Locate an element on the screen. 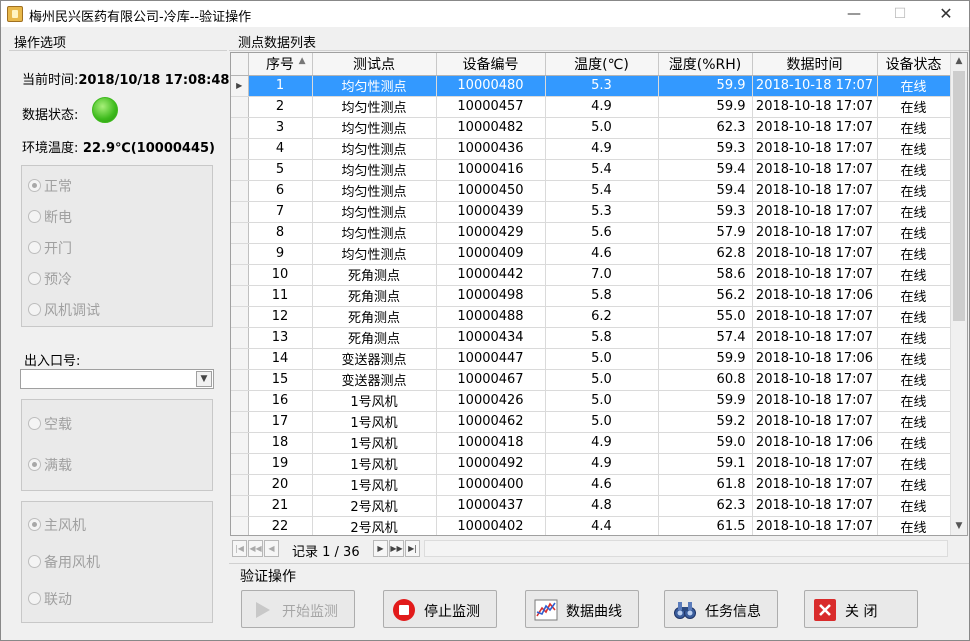 Image resolution: width=970 pixels, height=641 pixels. table-cell: 4.8 is located at coordinates (602, 506).